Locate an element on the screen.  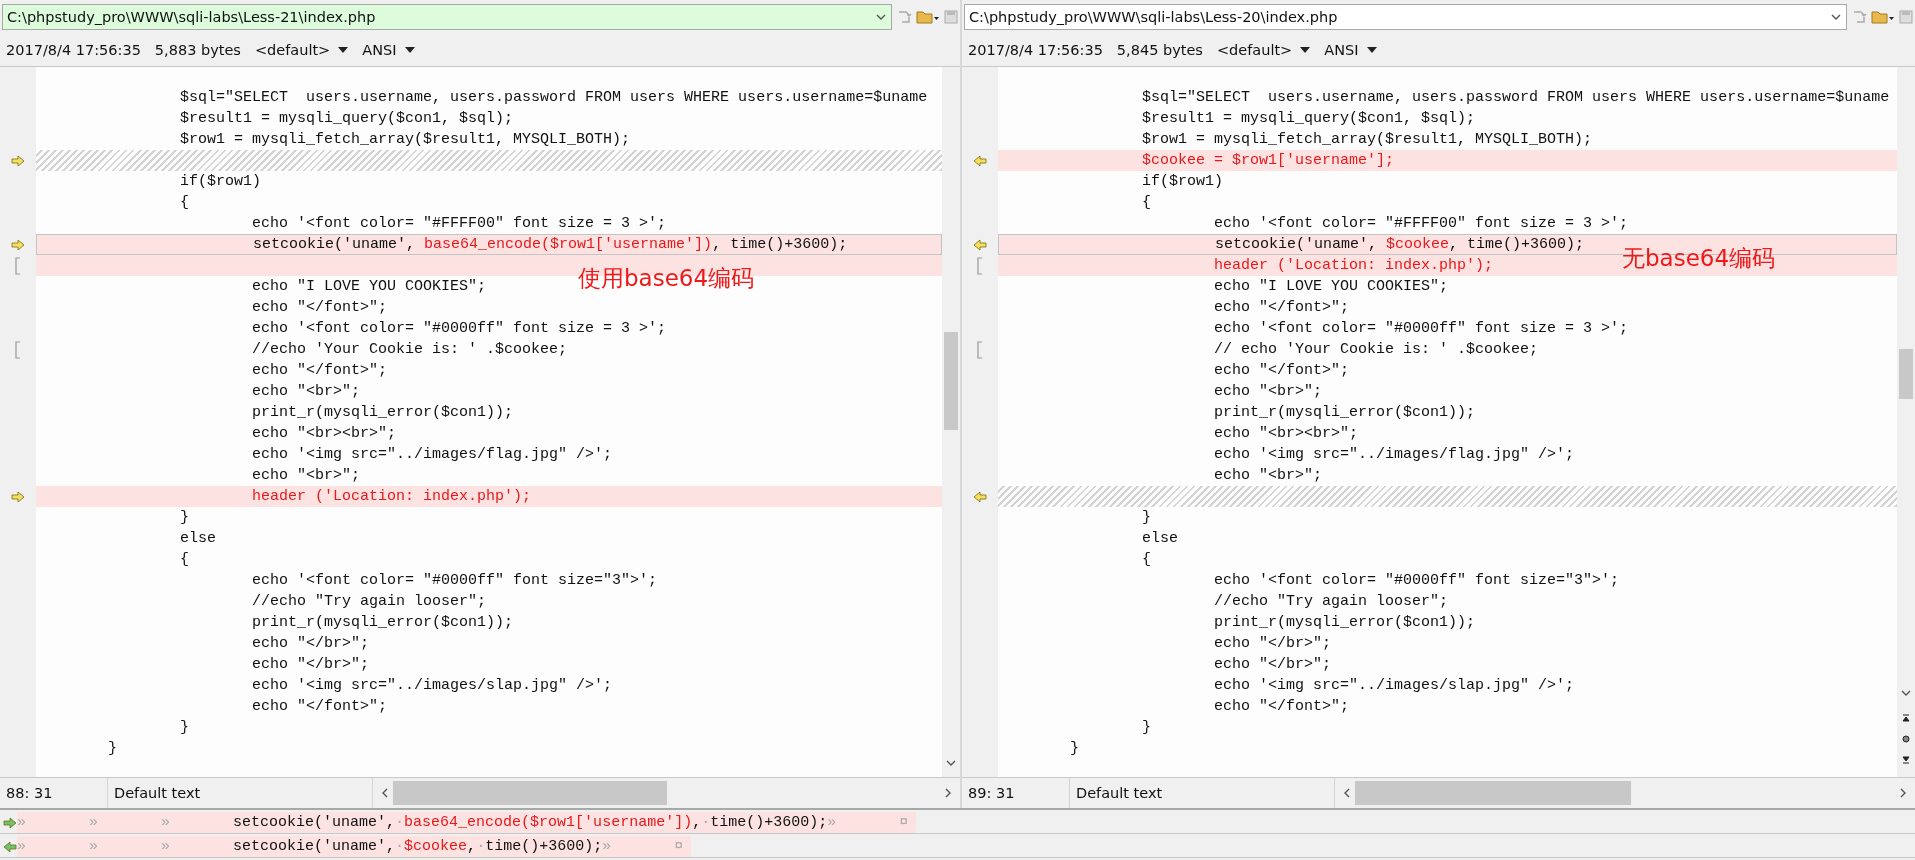
file-path-field: C:\phpstudy_pro\WWW\sqli-labs\Less-20\index.php is located at coordinates (1405, 17).